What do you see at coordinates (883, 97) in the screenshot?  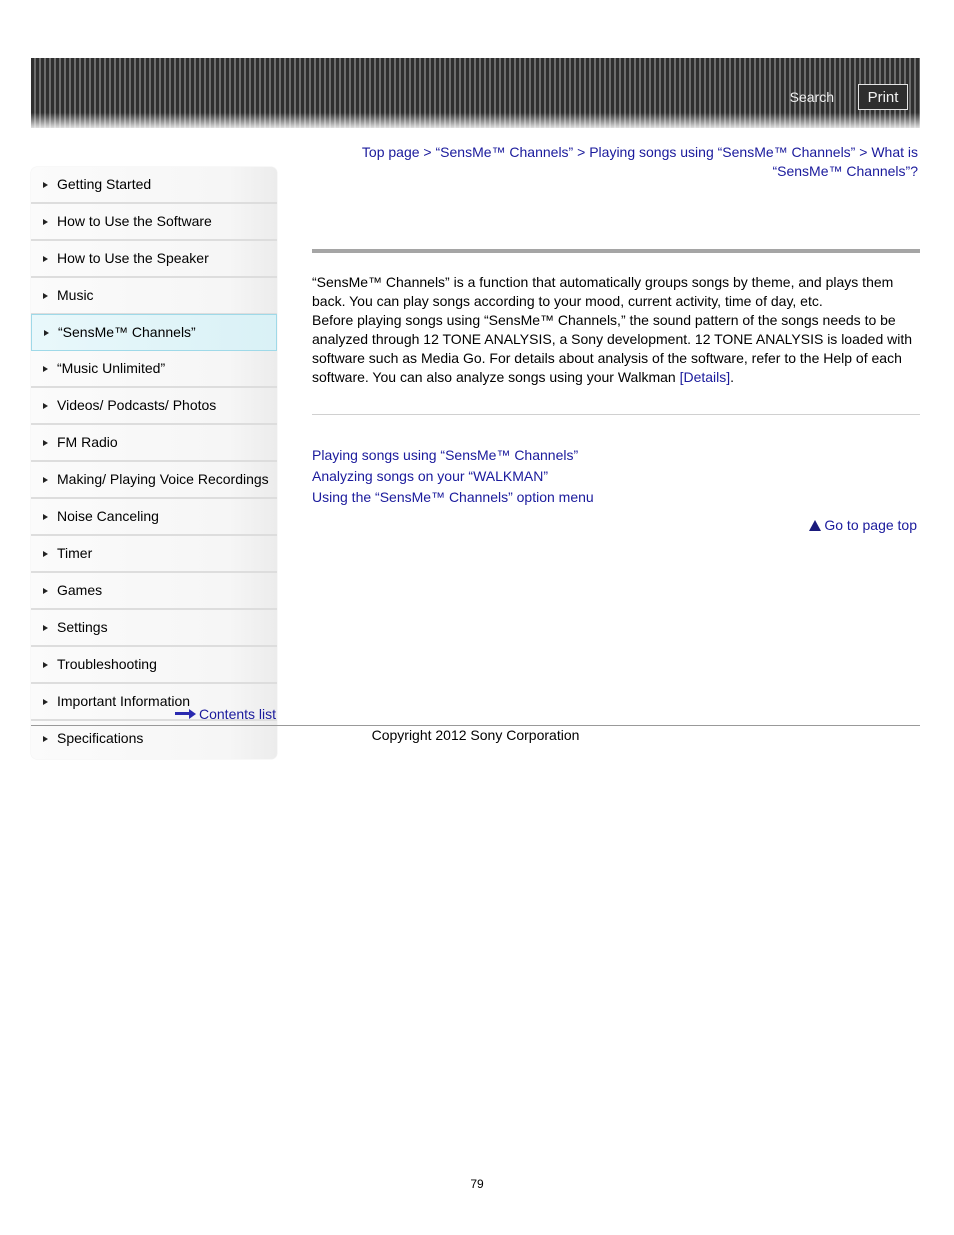 I see `print-button: Print` at bounding box center [883, 97].